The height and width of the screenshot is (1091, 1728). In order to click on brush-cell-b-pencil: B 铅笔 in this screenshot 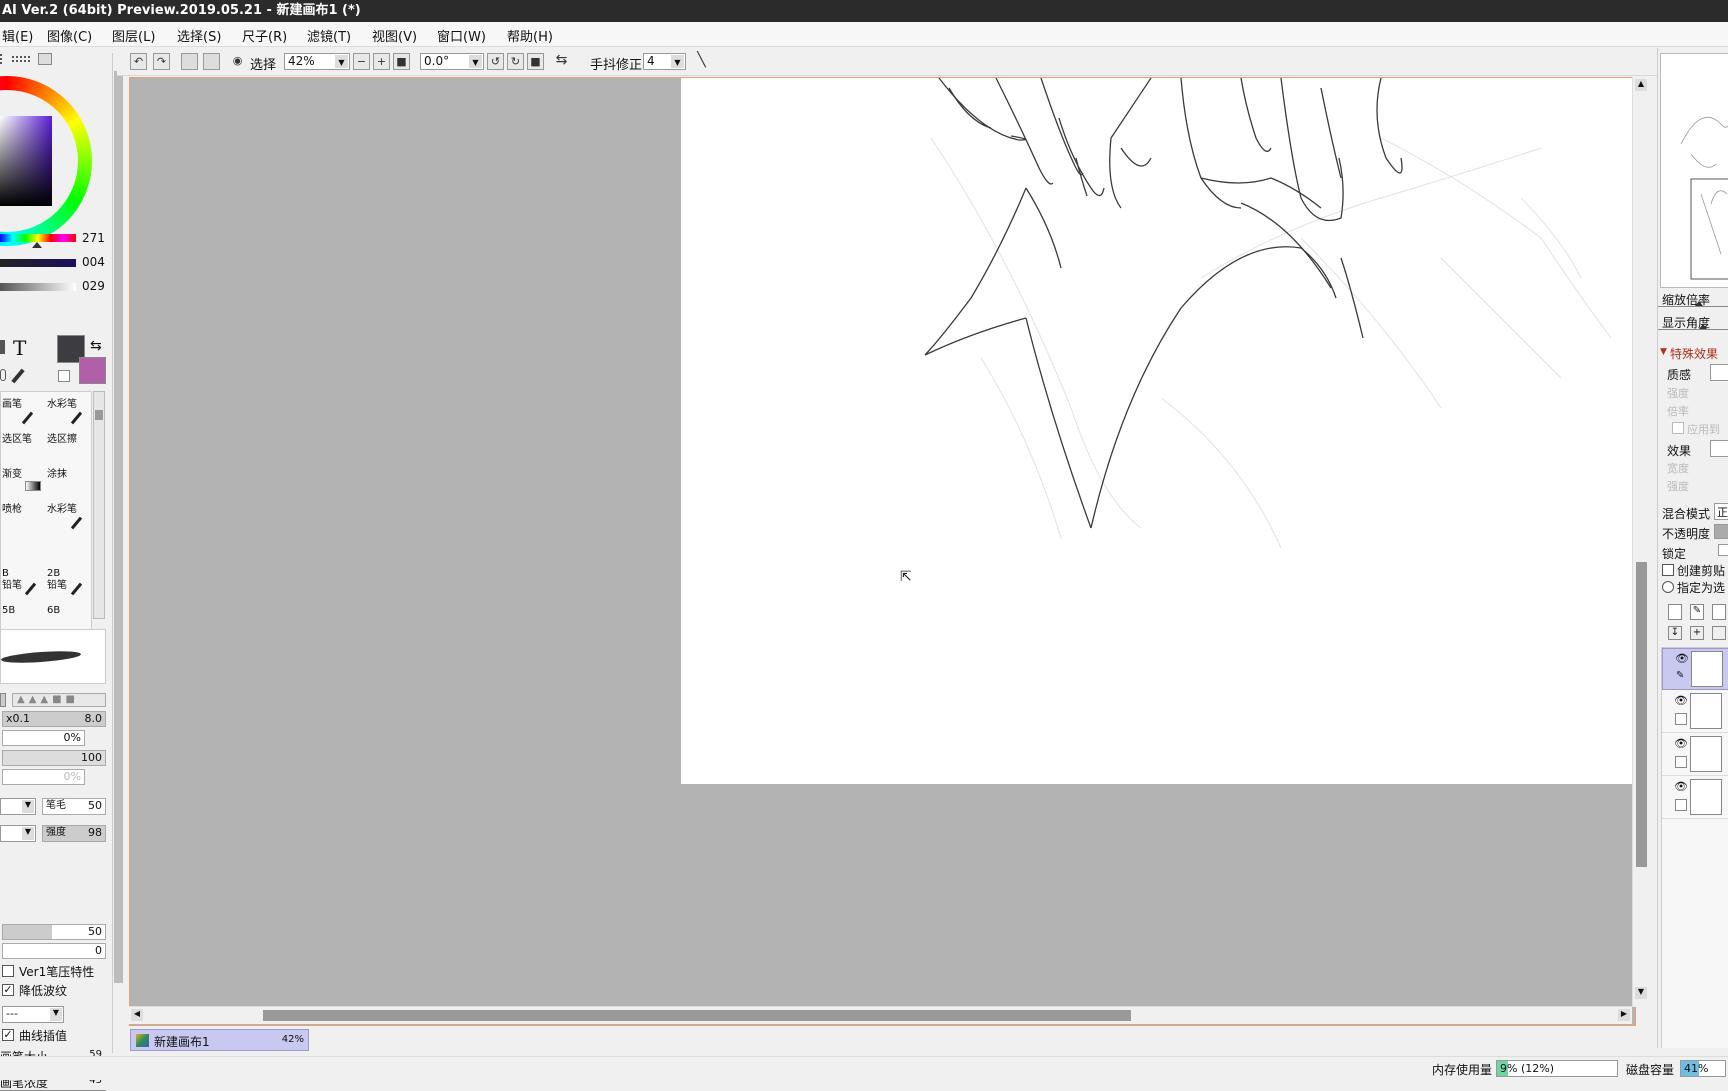, I will do `click(12, 580)`.